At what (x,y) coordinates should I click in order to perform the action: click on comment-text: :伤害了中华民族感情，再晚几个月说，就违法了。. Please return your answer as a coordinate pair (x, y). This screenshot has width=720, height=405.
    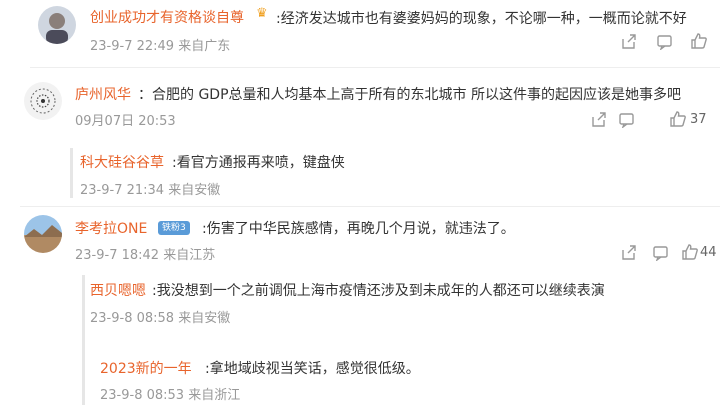
    Looking at the image, I should click on (358, 229).